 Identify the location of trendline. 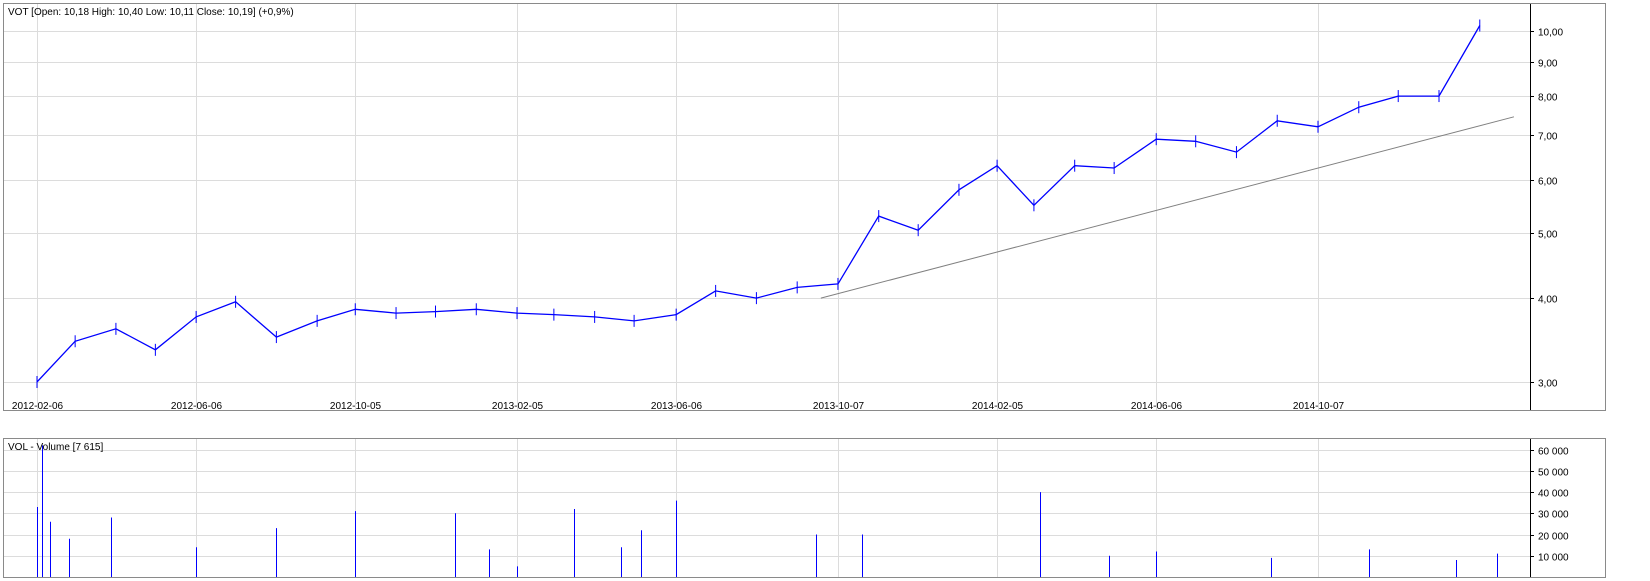
(1167, 207).